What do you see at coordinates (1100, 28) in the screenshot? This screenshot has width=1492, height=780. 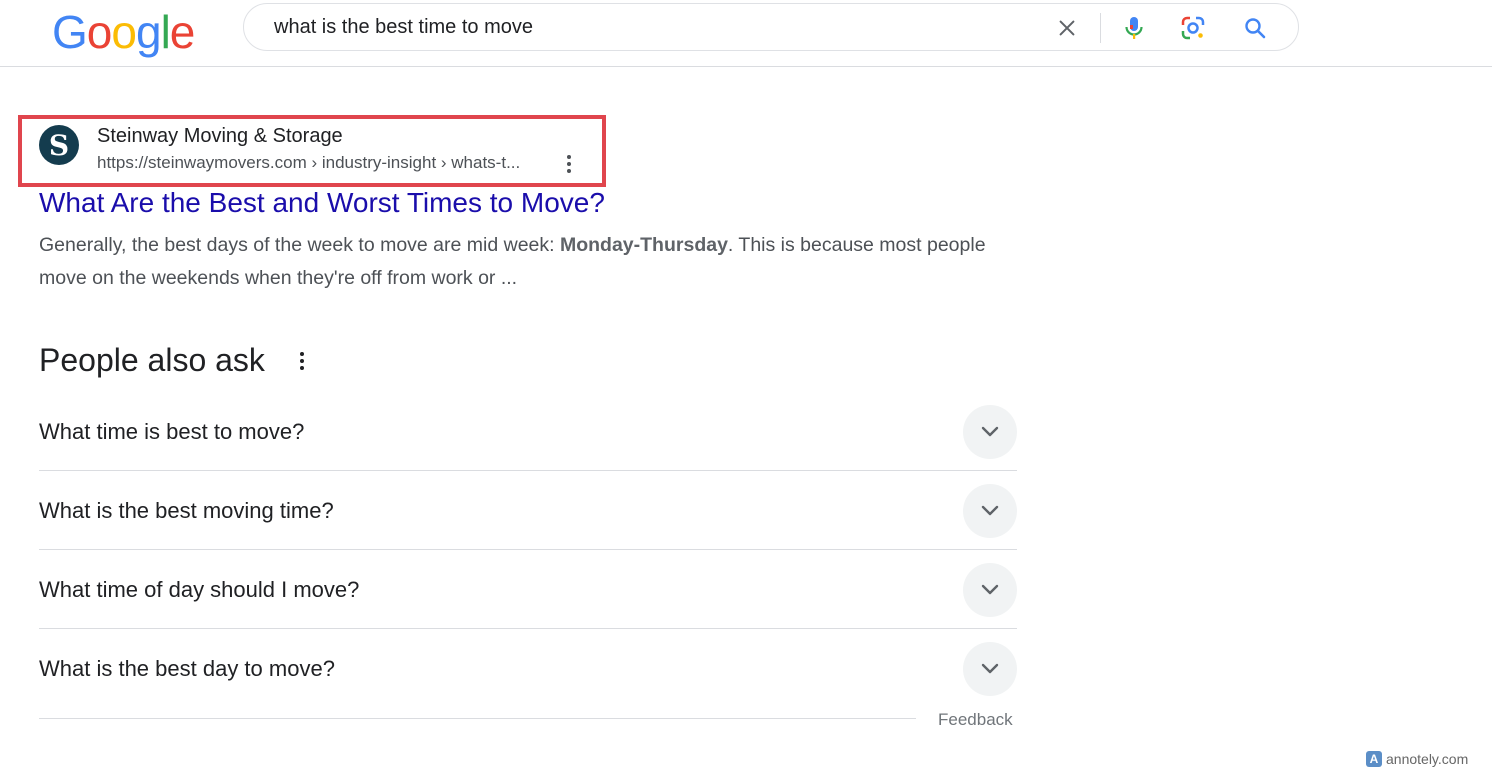 I see `search-divider` at bounding box center [1100, 28].